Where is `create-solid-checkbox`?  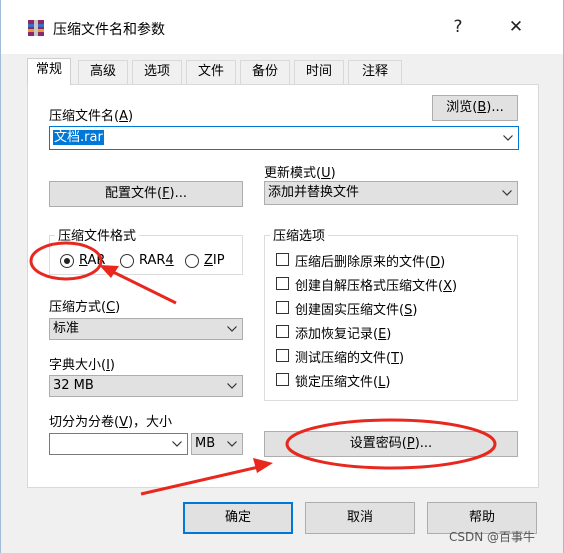
create-solid-checkbox is located at coordinates (282, 307).